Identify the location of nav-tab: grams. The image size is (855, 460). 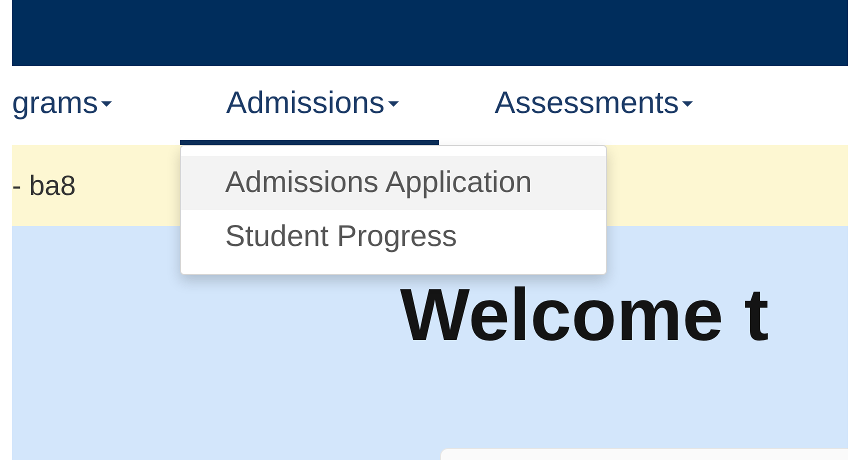
(62, 105).